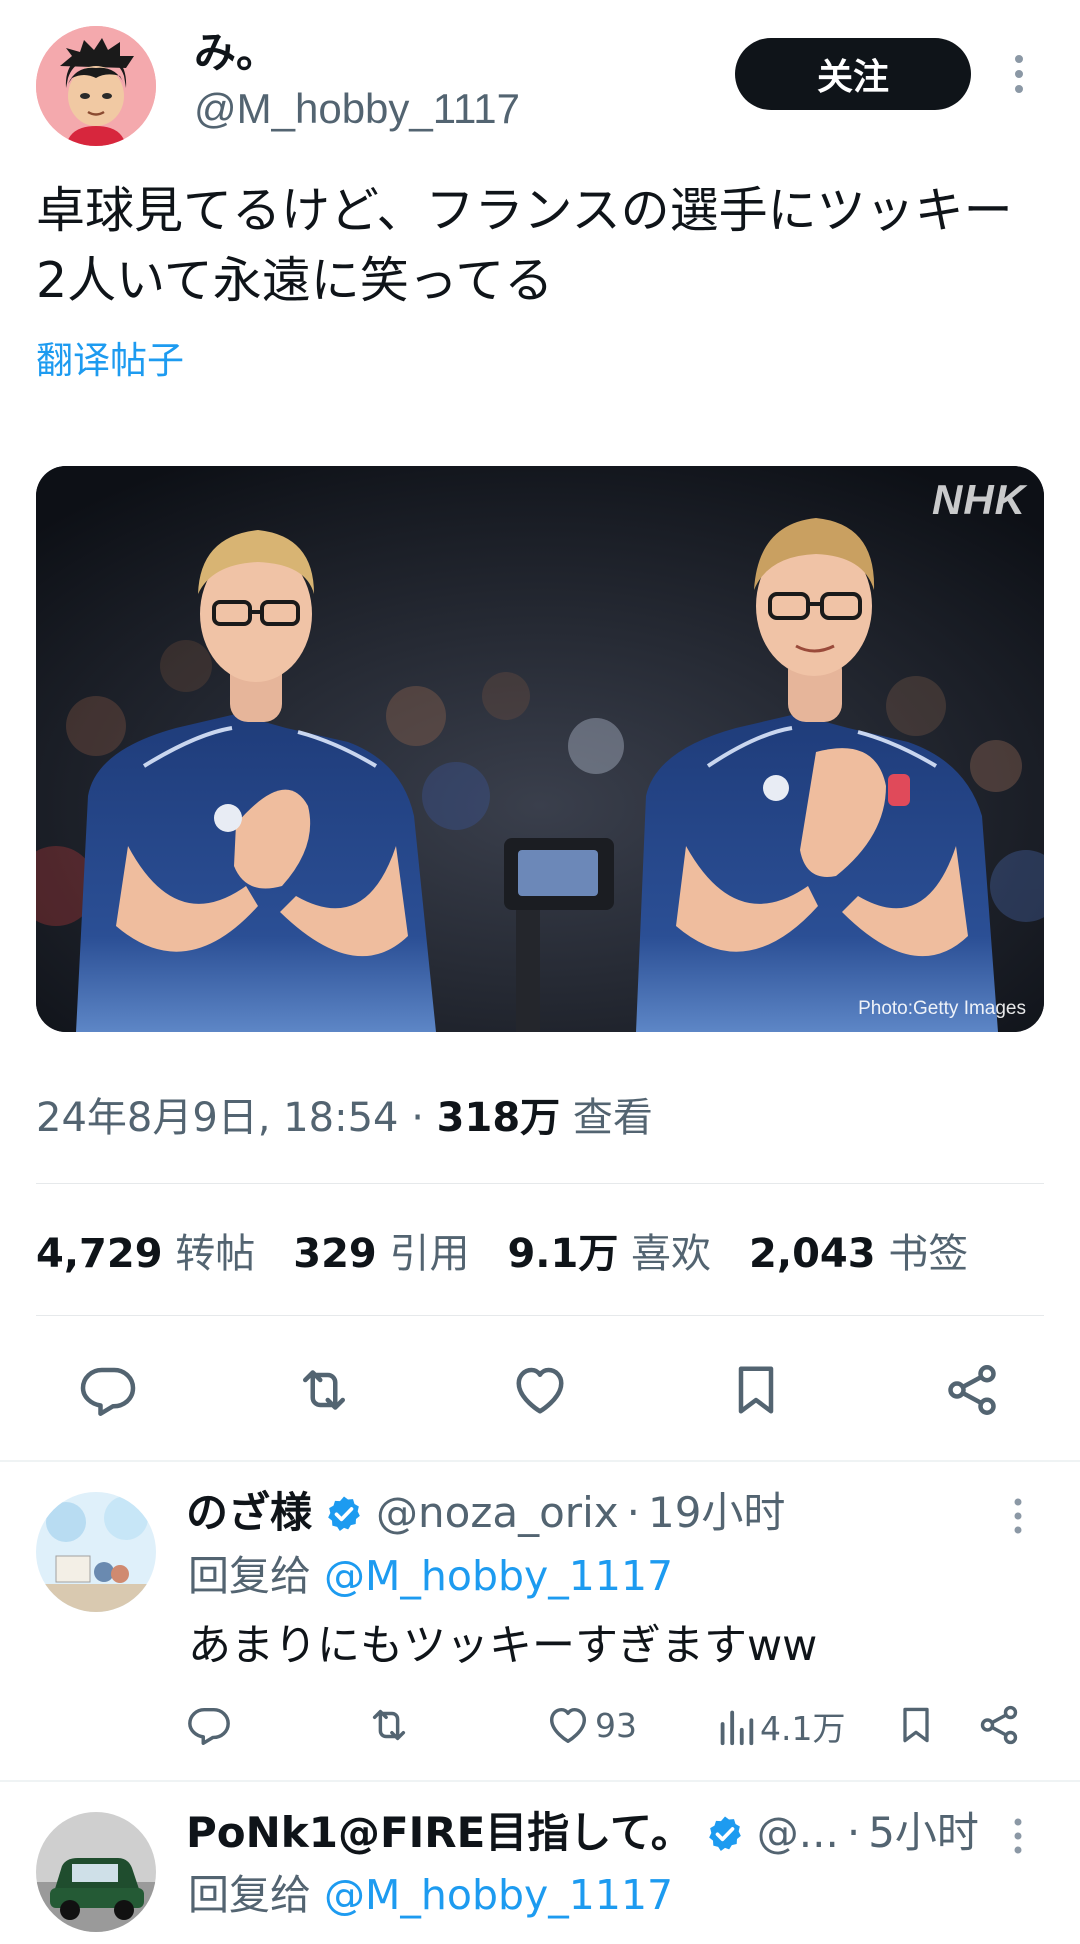  Describe the element at coordinates (503, 1646) in the screenshot. I see `reply-text: あまりにもツッキーすぎますww` at that location.